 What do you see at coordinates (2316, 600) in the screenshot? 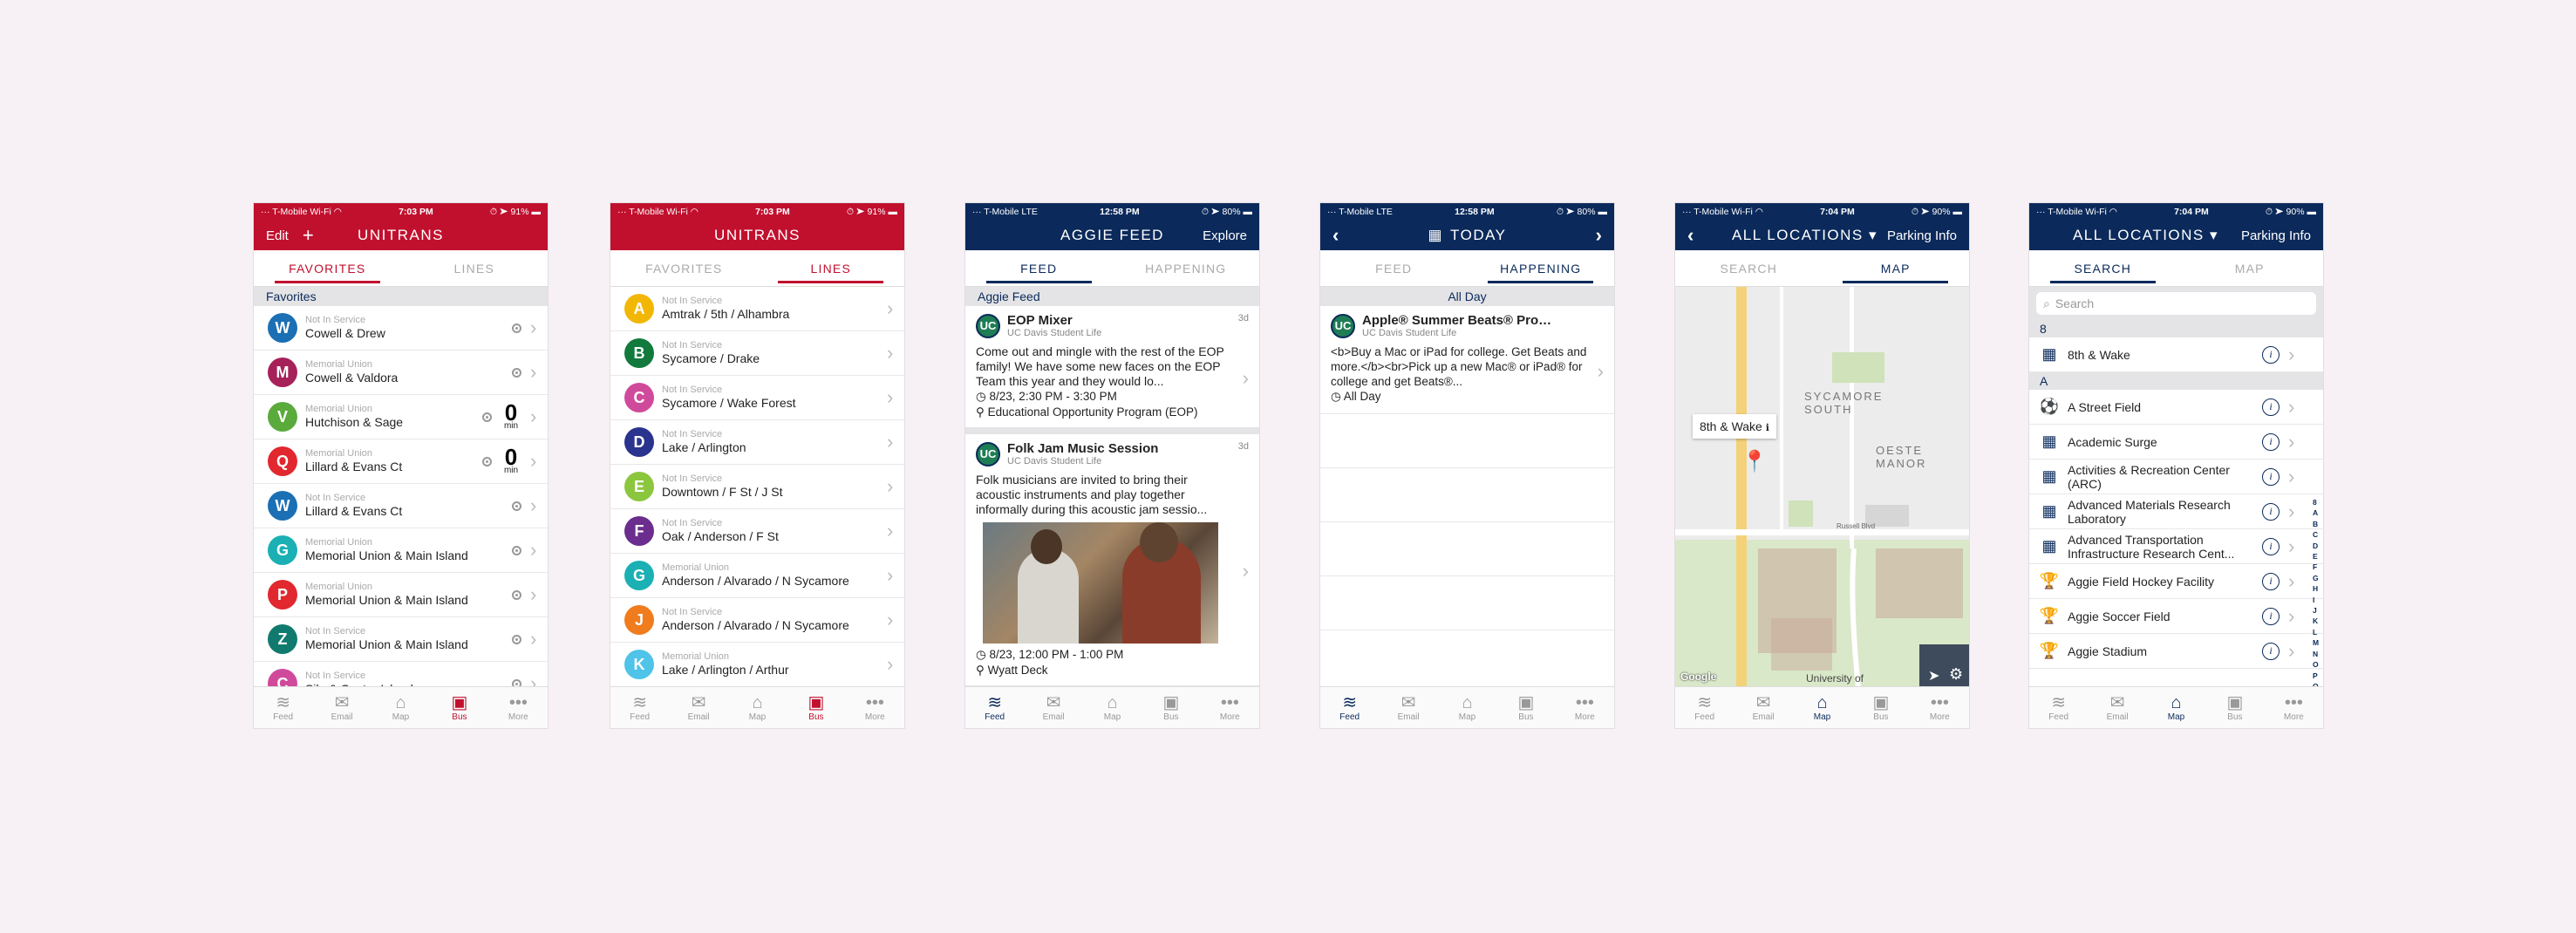
I see `index-letter: I` at bounding box center [2316, 600].